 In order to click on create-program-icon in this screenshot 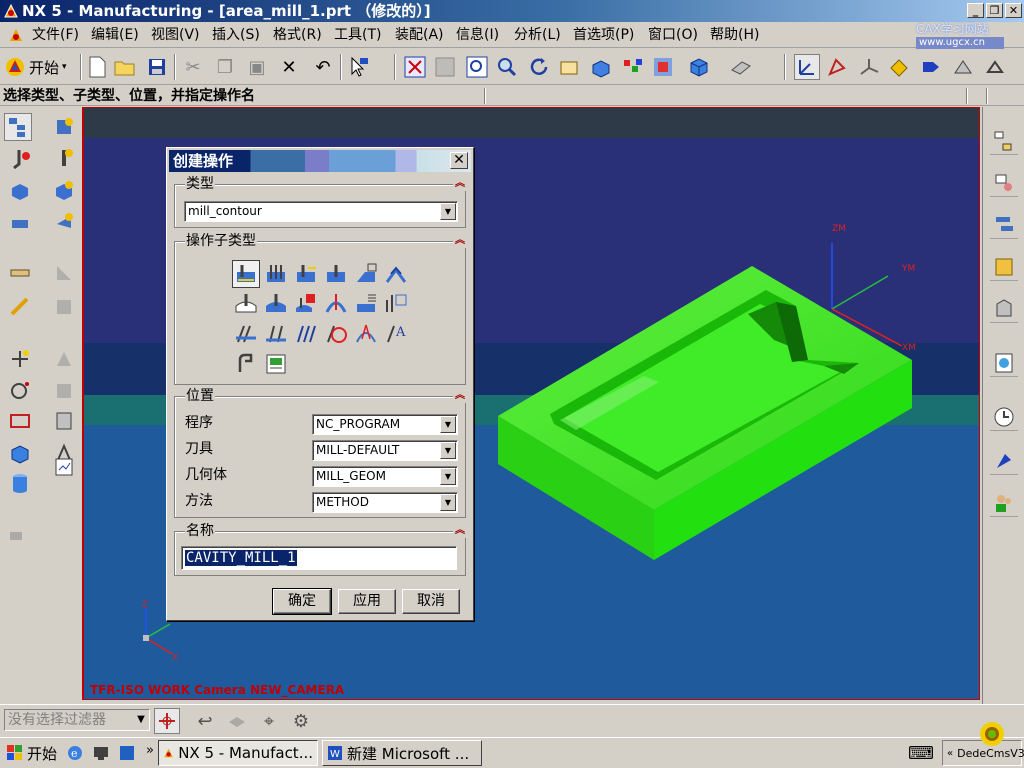, I will do `click(64, 127)`.